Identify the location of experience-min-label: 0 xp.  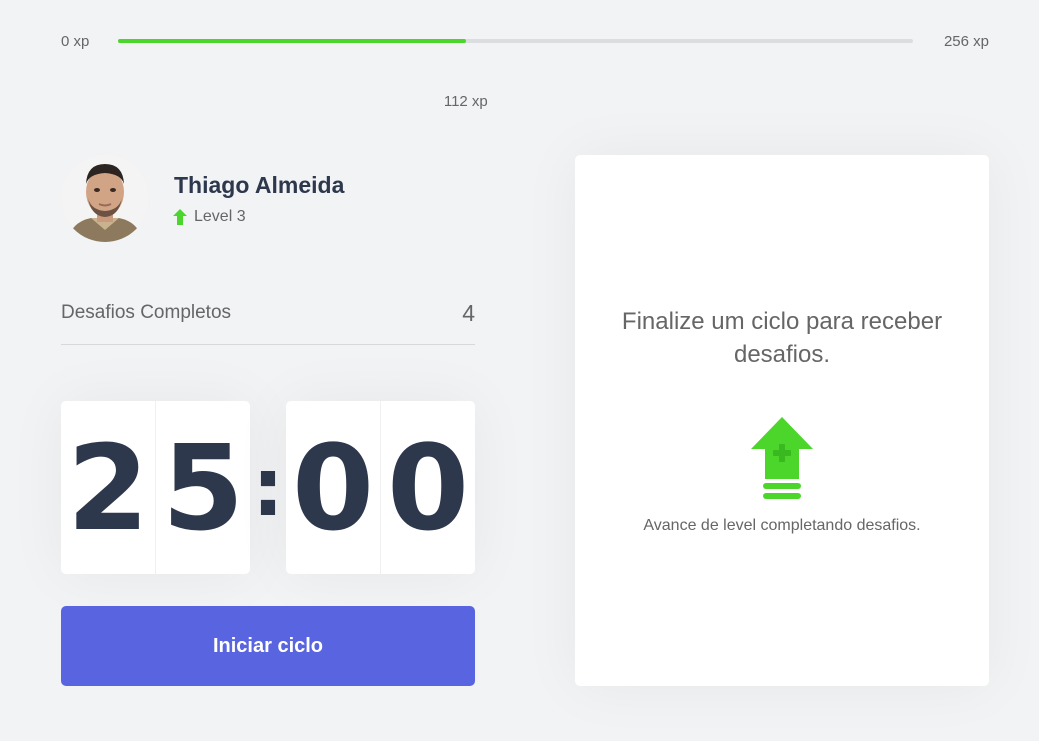
(75, 41).